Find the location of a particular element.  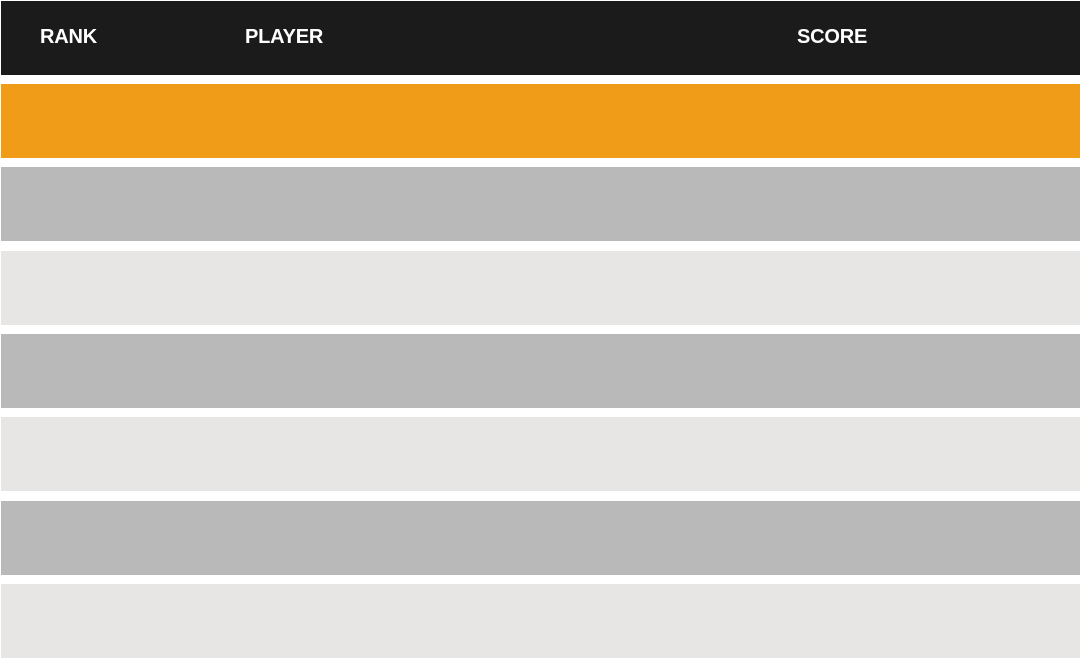

rank-column-header: RANK is located at coordinates (68, 37).